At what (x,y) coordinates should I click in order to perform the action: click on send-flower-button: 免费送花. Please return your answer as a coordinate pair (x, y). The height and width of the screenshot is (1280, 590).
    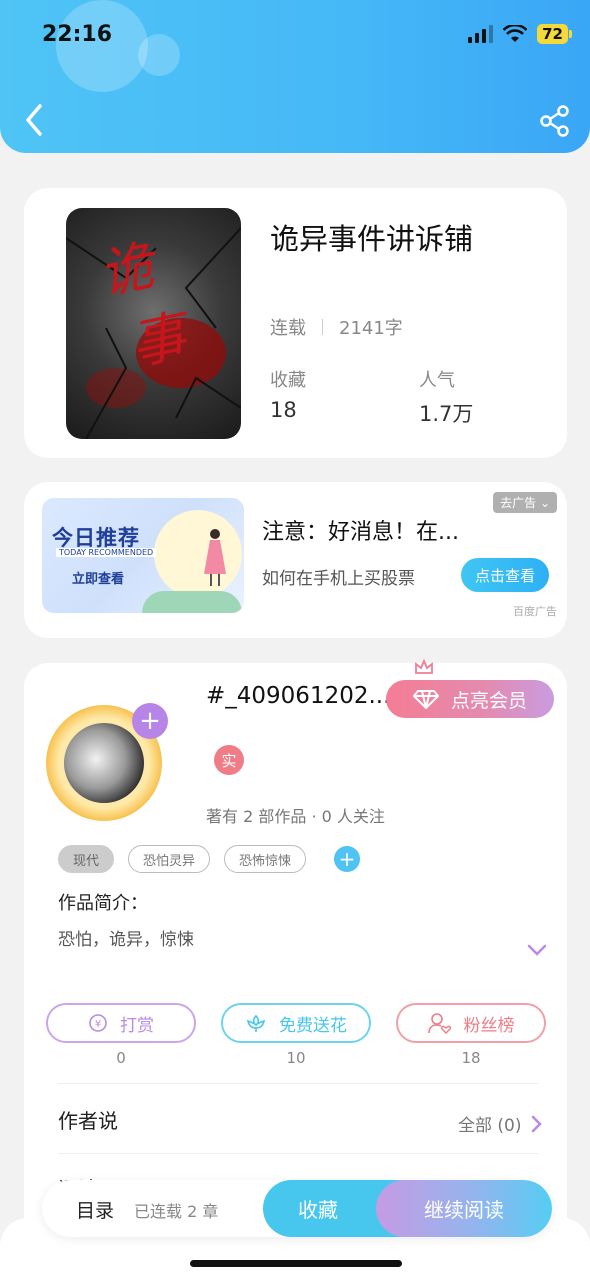
    Looking at the image, I should click on (296, 1023).